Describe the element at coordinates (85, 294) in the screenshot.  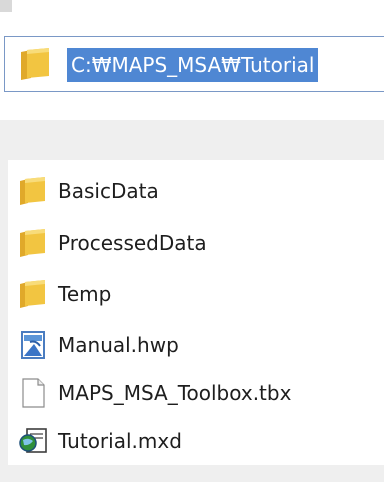
I see `file-name: Temp` at that location.